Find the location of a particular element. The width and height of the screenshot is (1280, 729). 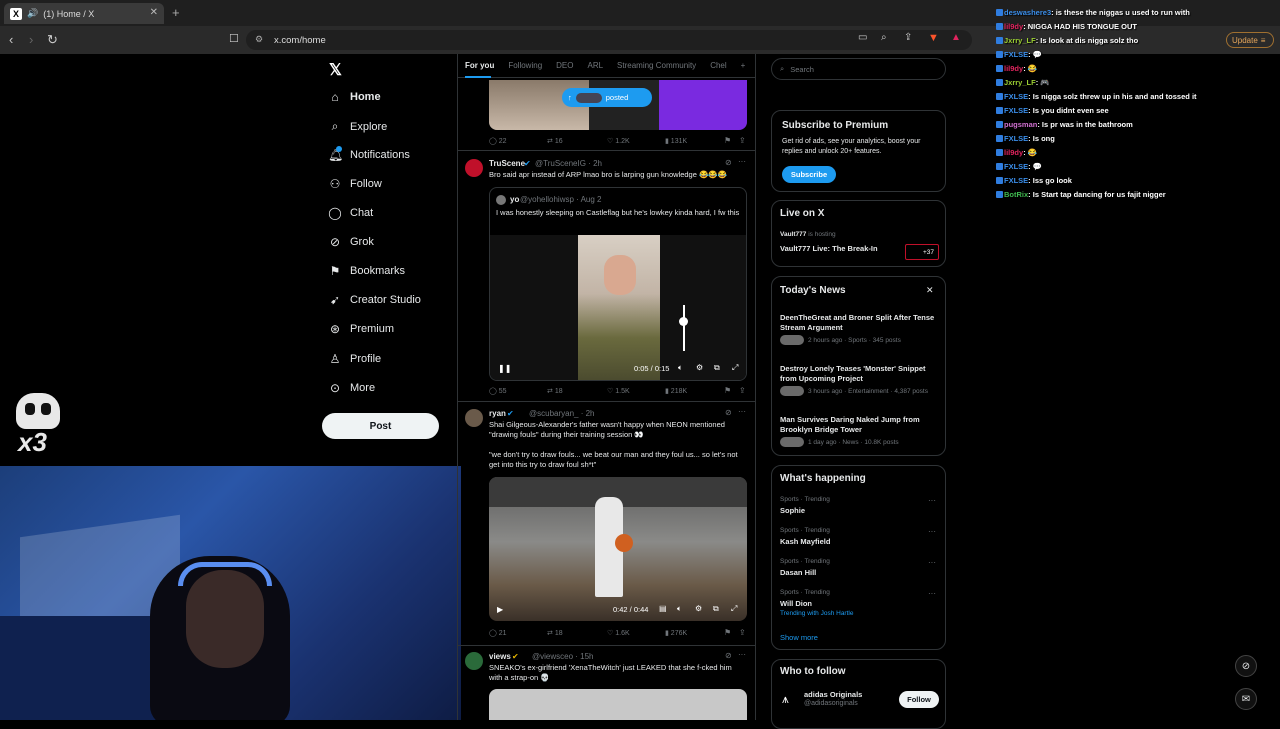

nav-more: ⊙ More is located at coordinates (351, 388).